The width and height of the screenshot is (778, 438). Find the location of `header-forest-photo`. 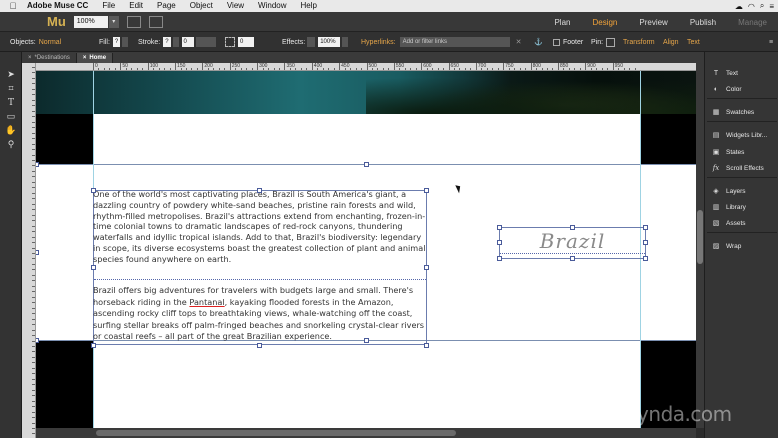

header-forest-photo is located at coordinates (366, 92).